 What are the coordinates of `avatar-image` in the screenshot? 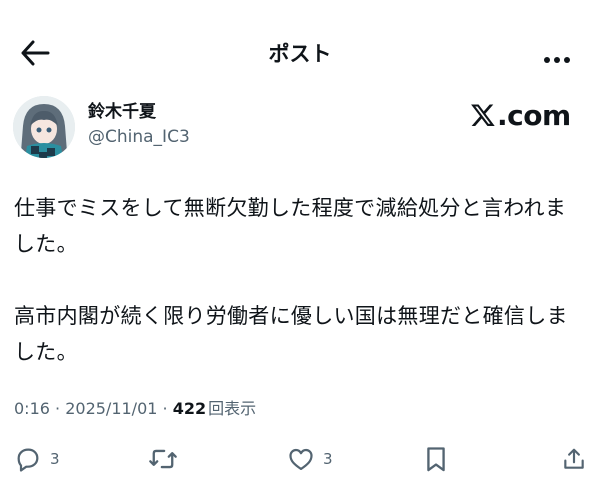 It's located at (44, 127).